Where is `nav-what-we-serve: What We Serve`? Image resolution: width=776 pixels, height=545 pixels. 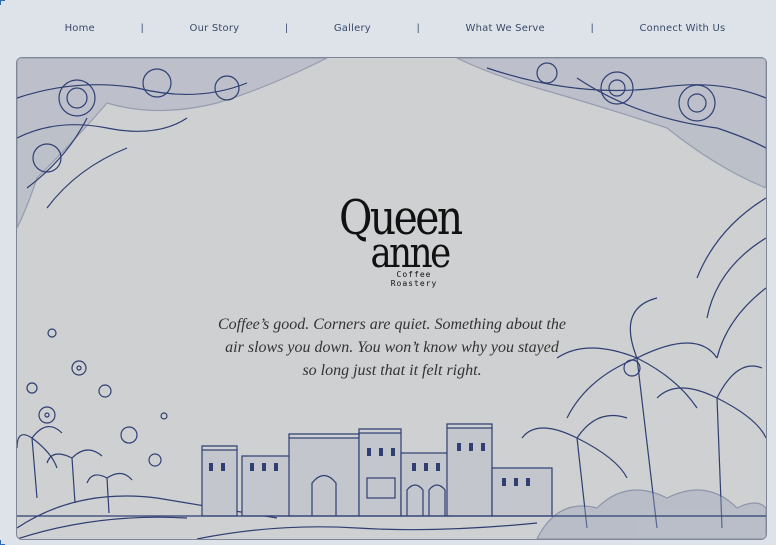
nav-what-we-serve: What We Serve is located at coordinates (504, 28).